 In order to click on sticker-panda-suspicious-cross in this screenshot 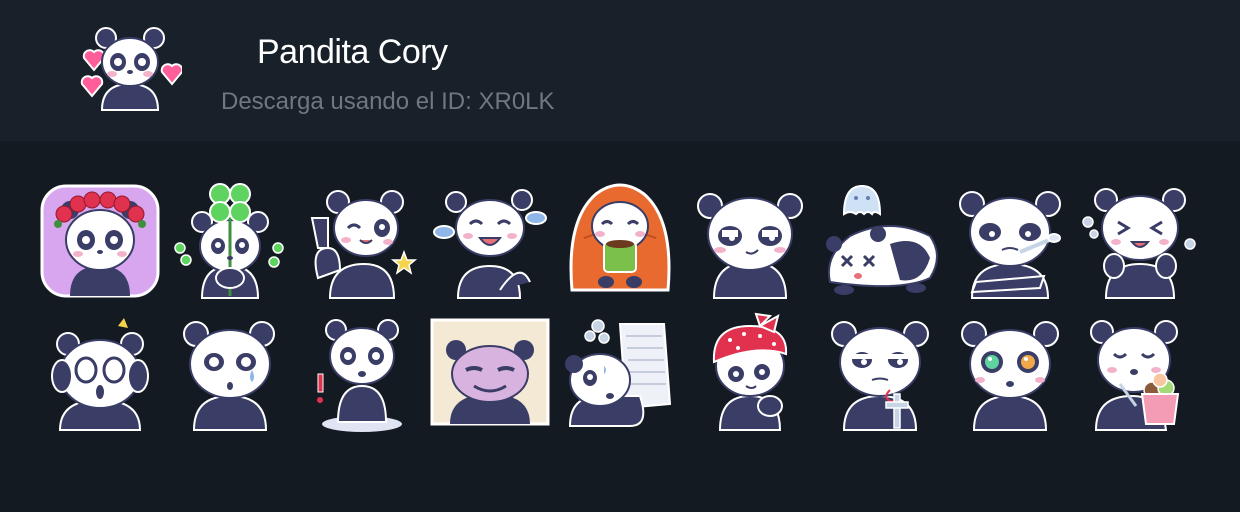, I will do `click(880, 372)`.